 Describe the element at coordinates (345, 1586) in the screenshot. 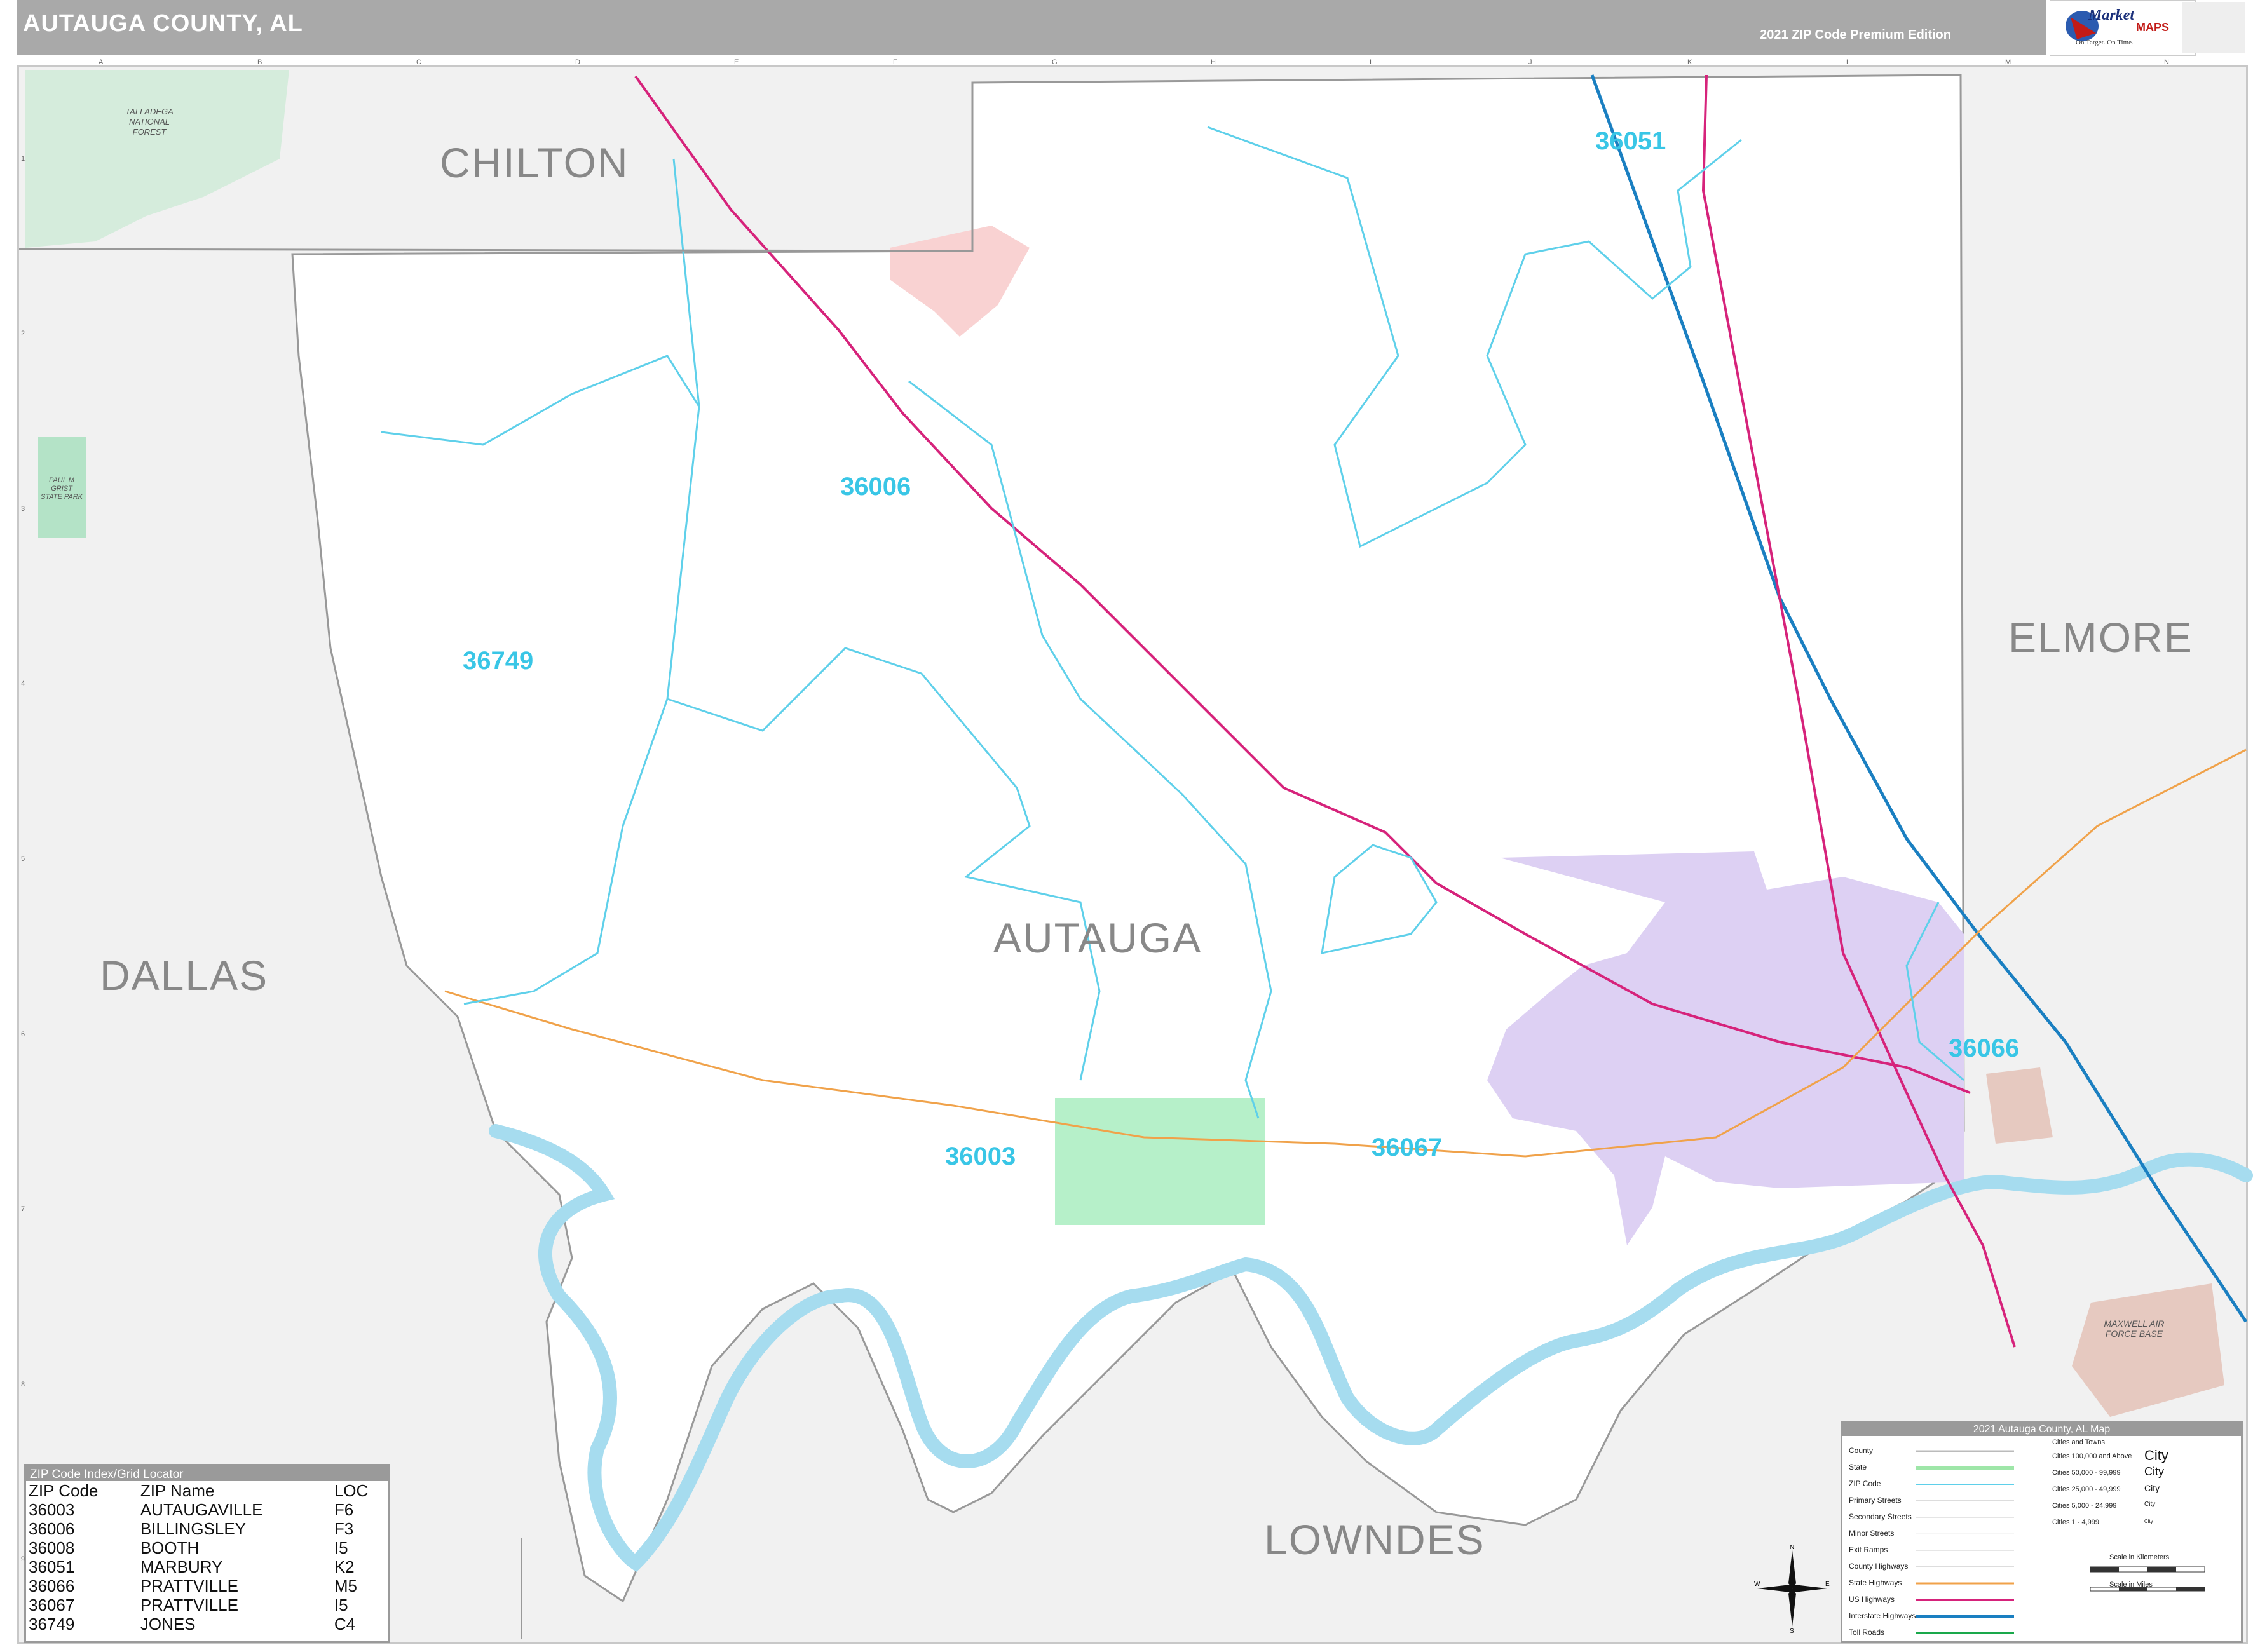

I see `row-loc: M5` at that location.